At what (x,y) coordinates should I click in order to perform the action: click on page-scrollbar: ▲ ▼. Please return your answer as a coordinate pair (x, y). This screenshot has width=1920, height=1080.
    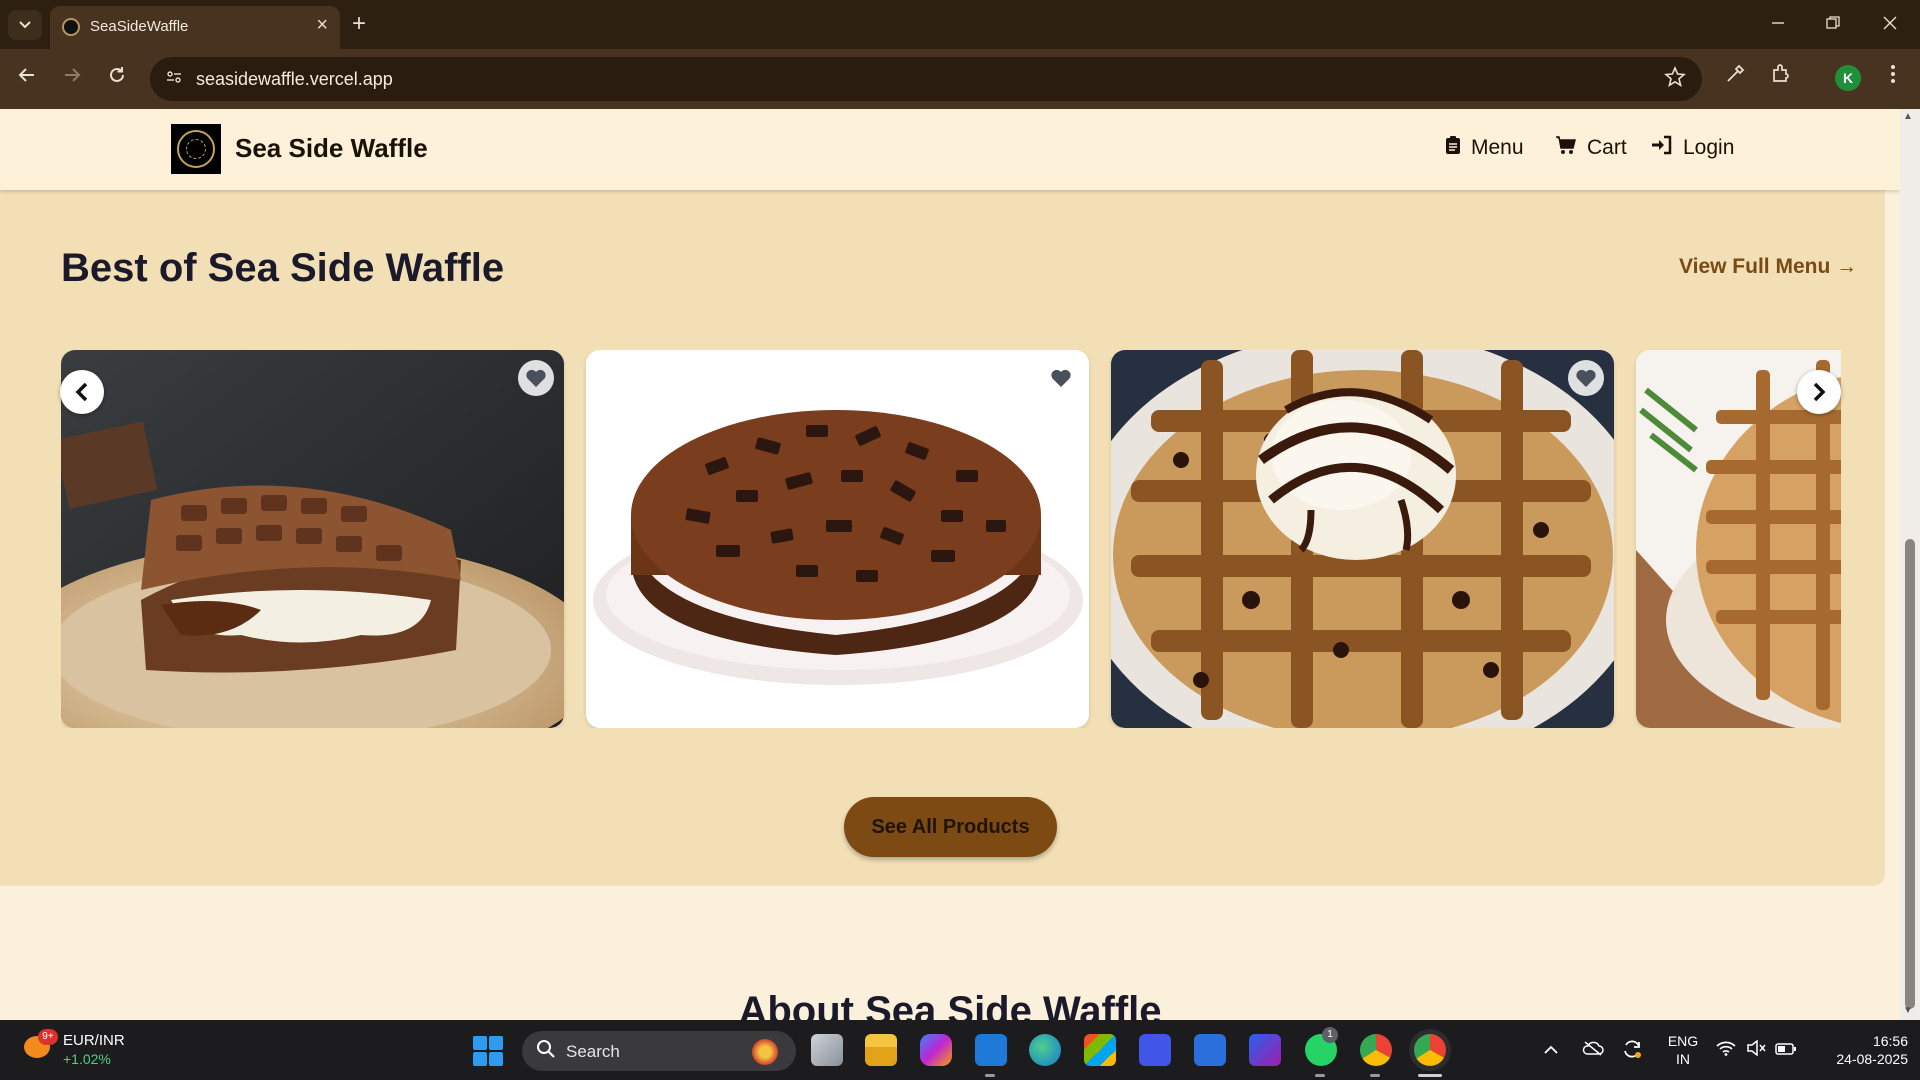
    Looking at the image, I should click on (1910, 564).